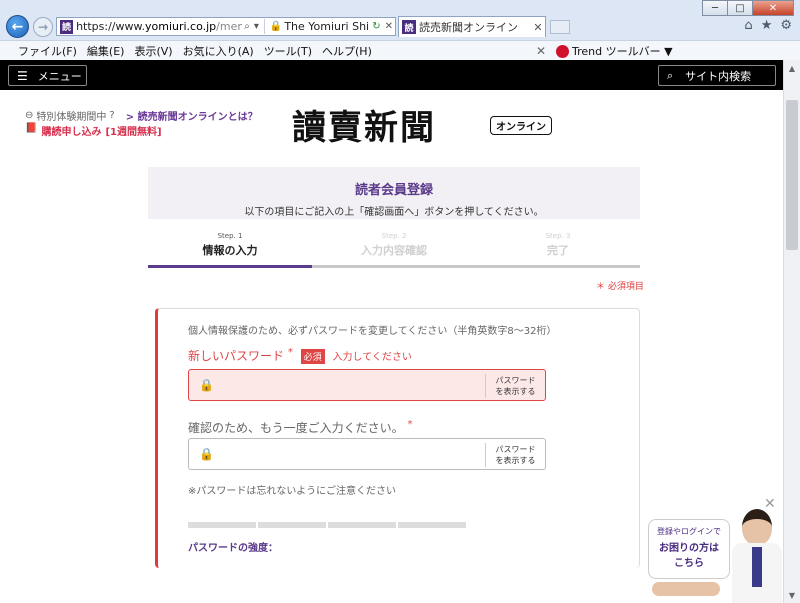 This screenshot has width=800, height=603. What do you see at coordinates (409, 27) in the screenshot?
I see `tab-favicon: 読` at bounding box center [409, 27].